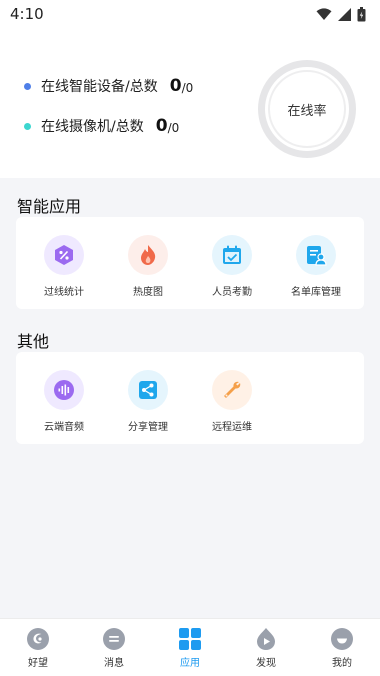  I want to click on tab-profile: 我的, so click(342, 647).